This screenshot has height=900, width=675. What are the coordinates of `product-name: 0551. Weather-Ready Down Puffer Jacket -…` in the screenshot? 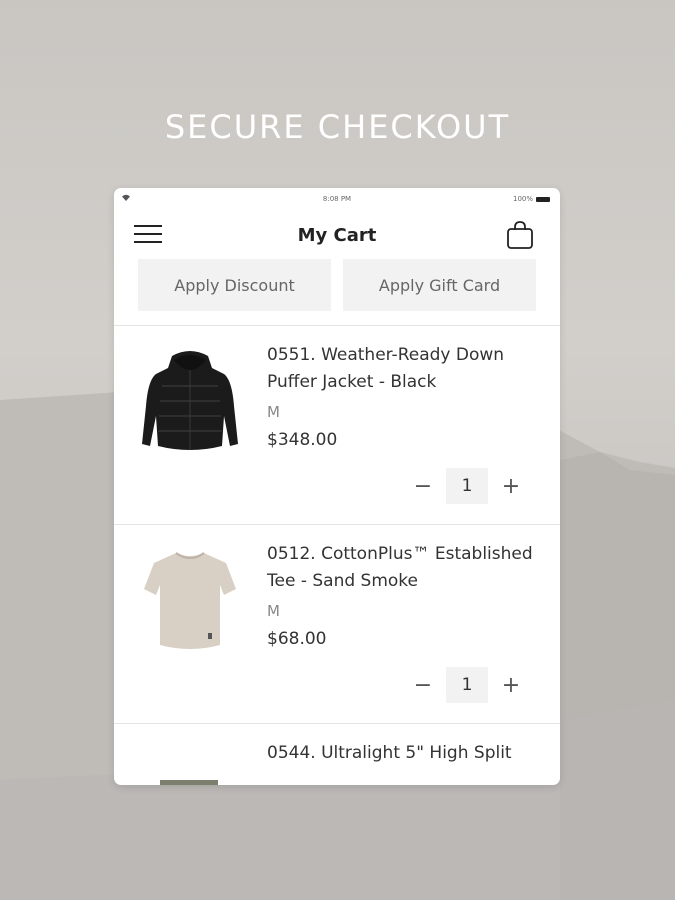 It's located at (409, 369).